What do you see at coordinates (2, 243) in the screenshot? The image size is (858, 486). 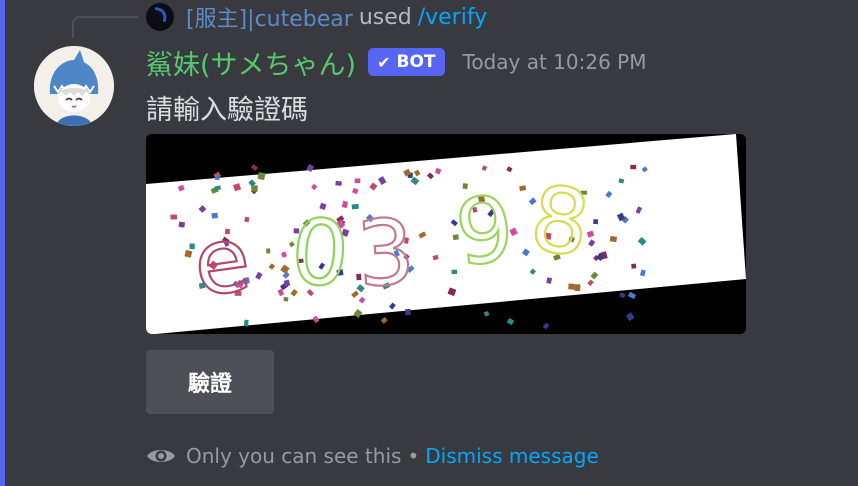 I see `mention-highlight-bar` at bounding box center [2, 243].